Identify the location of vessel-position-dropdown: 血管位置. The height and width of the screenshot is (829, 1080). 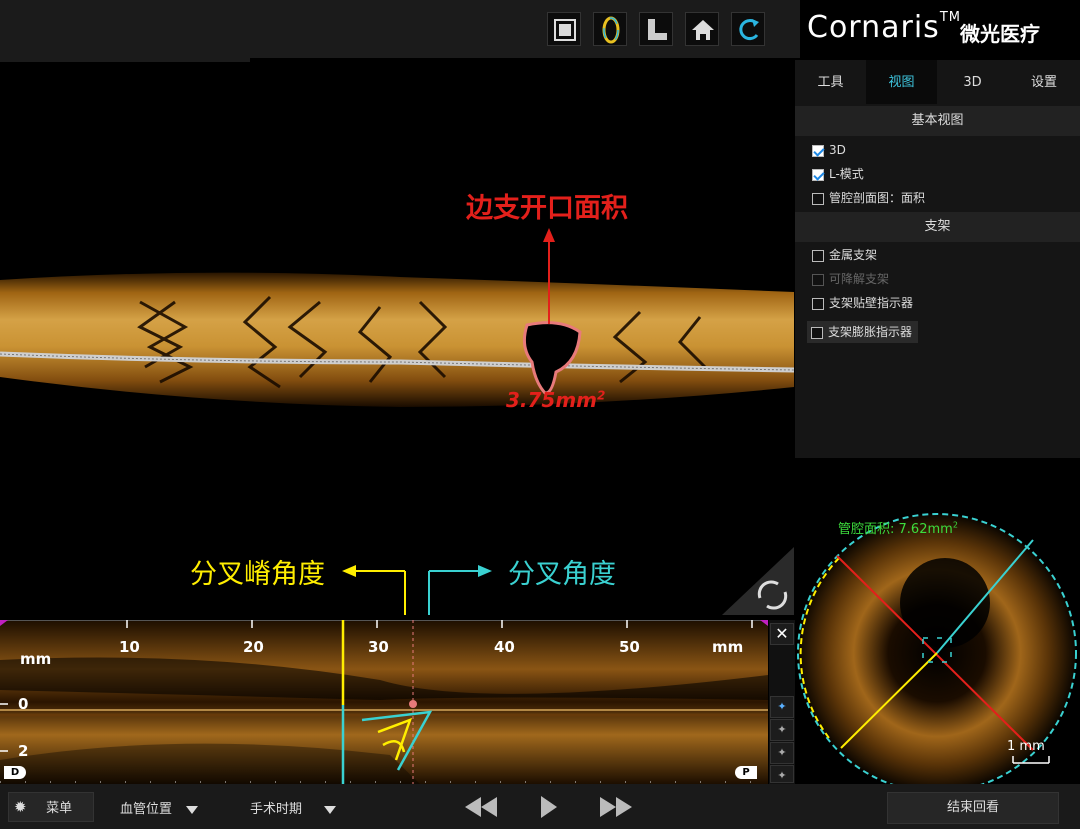
(159, 807).